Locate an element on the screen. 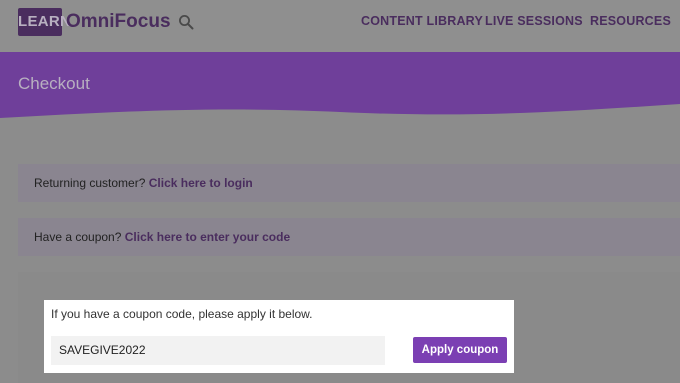 The image size is (680, 383). coupon-code-input: SAVEGIVE2022 is located at coordinates (218, 350).